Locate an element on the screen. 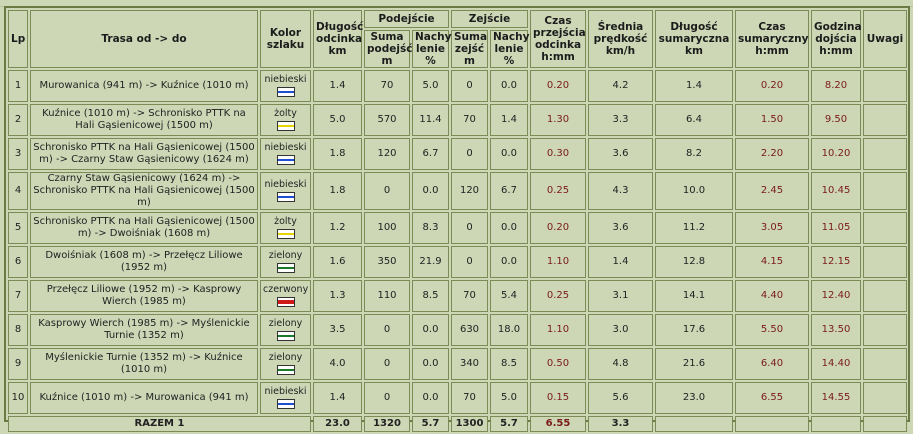 The width and height of the screenshot is (913, 434). trail-color-label: czerwony is located at coordinates (286, 289).